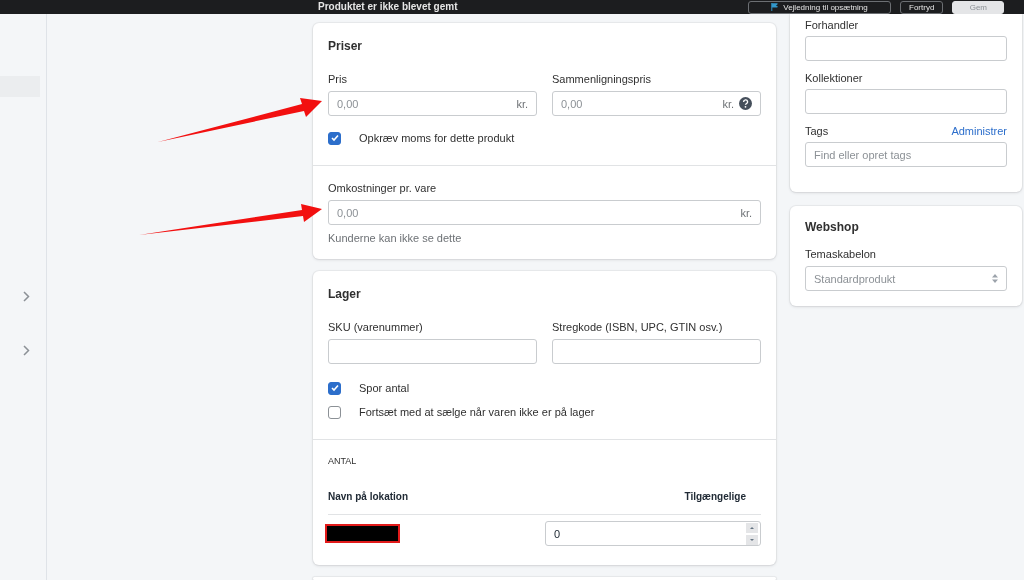 The image size is (1024, 580). I want to click on checkbox-label: Fortsæt med at sælge når varen ikke er på lager, so click(477, 412).